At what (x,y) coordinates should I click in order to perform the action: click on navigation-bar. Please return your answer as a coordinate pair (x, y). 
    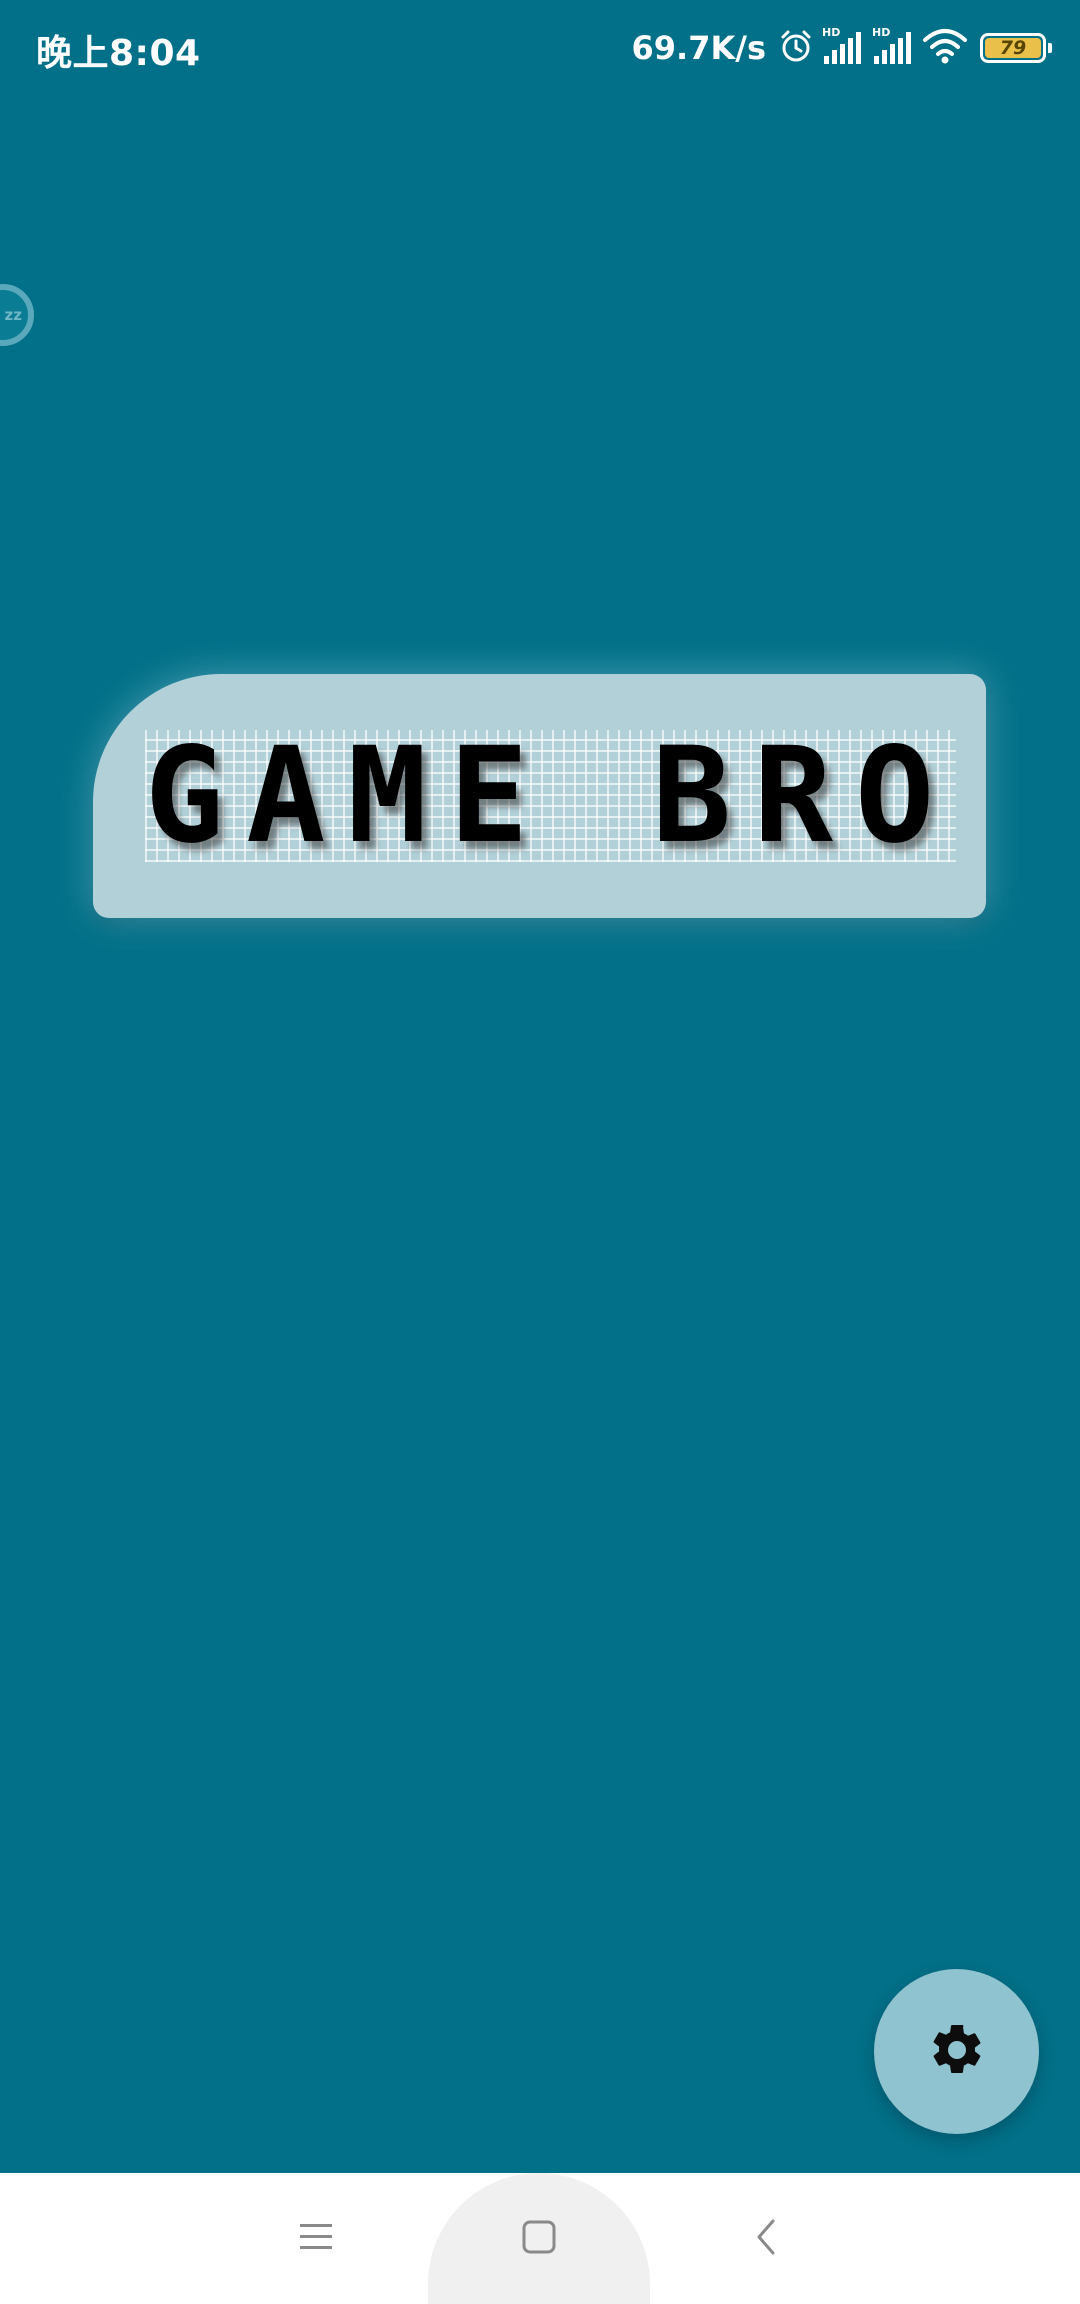
    Looking at the image, I should click on (540, 2238).